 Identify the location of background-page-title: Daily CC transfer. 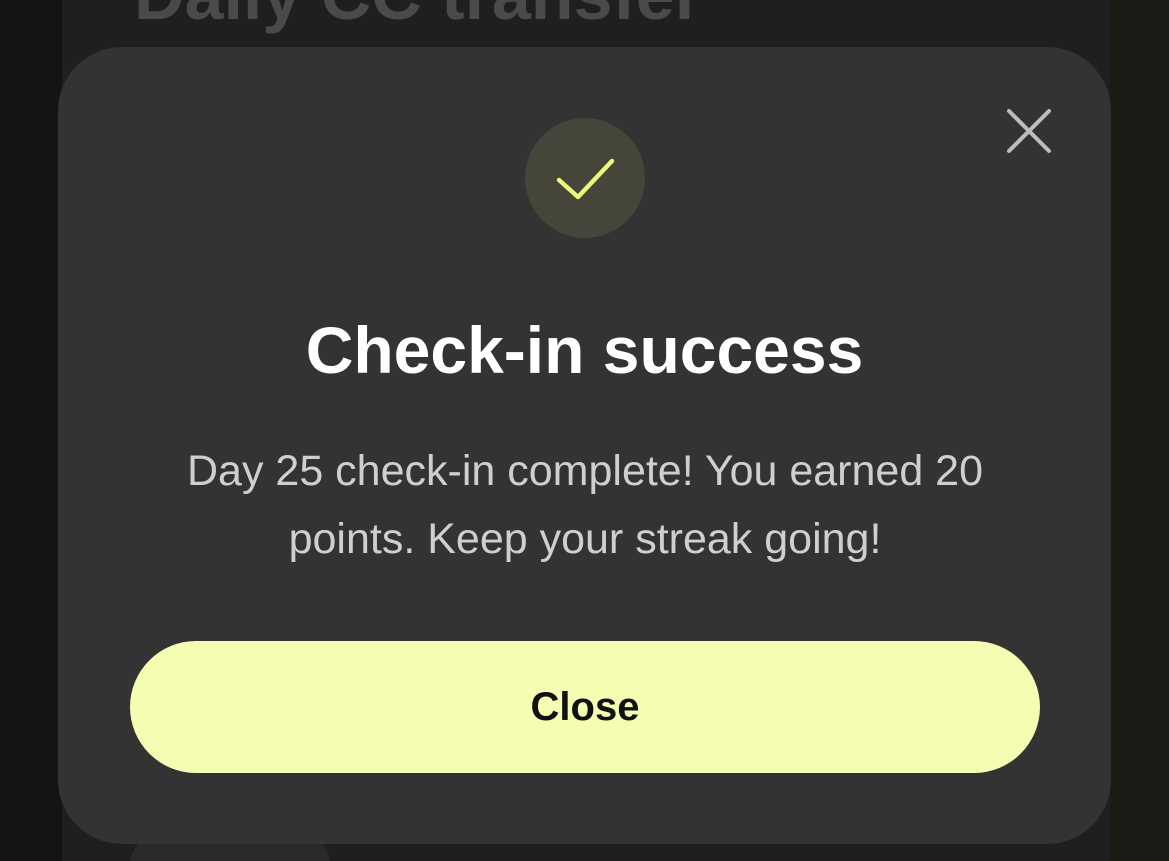
(418, 15).